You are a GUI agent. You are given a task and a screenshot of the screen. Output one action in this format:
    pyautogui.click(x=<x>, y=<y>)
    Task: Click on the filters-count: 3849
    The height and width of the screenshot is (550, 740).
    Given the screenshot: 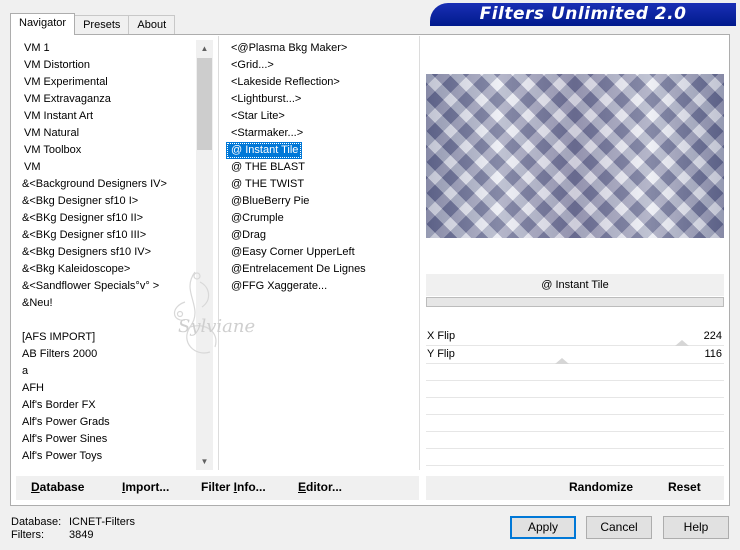 What is the action you would take?
    pyautogui.click(x=81, y=535)
    